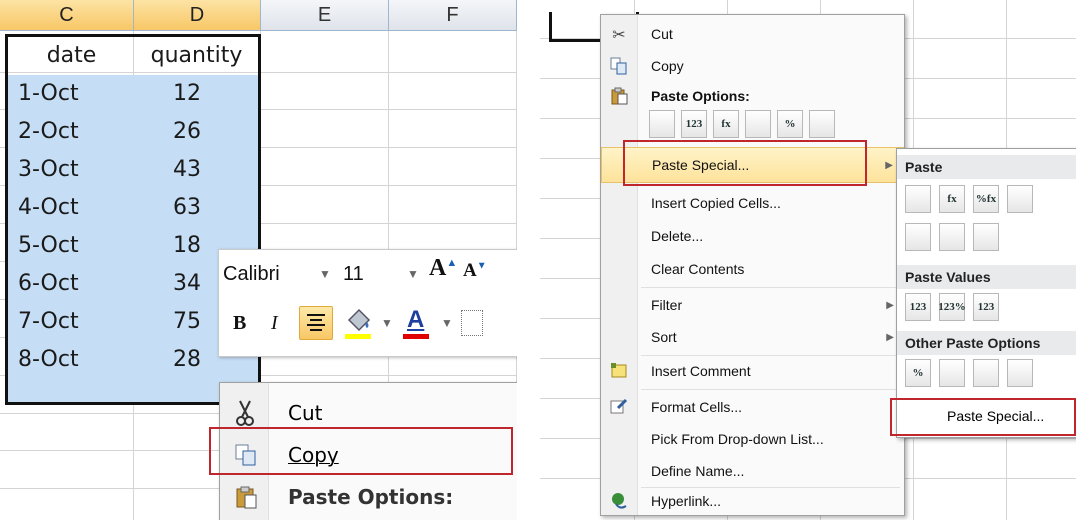 This screenshot has height=520, width=1076. What do you see at coordinates (701, 371) in the screenshot?
I see `menu-label-insert-comment: Insert Comment` at bounding box center [701, 371].